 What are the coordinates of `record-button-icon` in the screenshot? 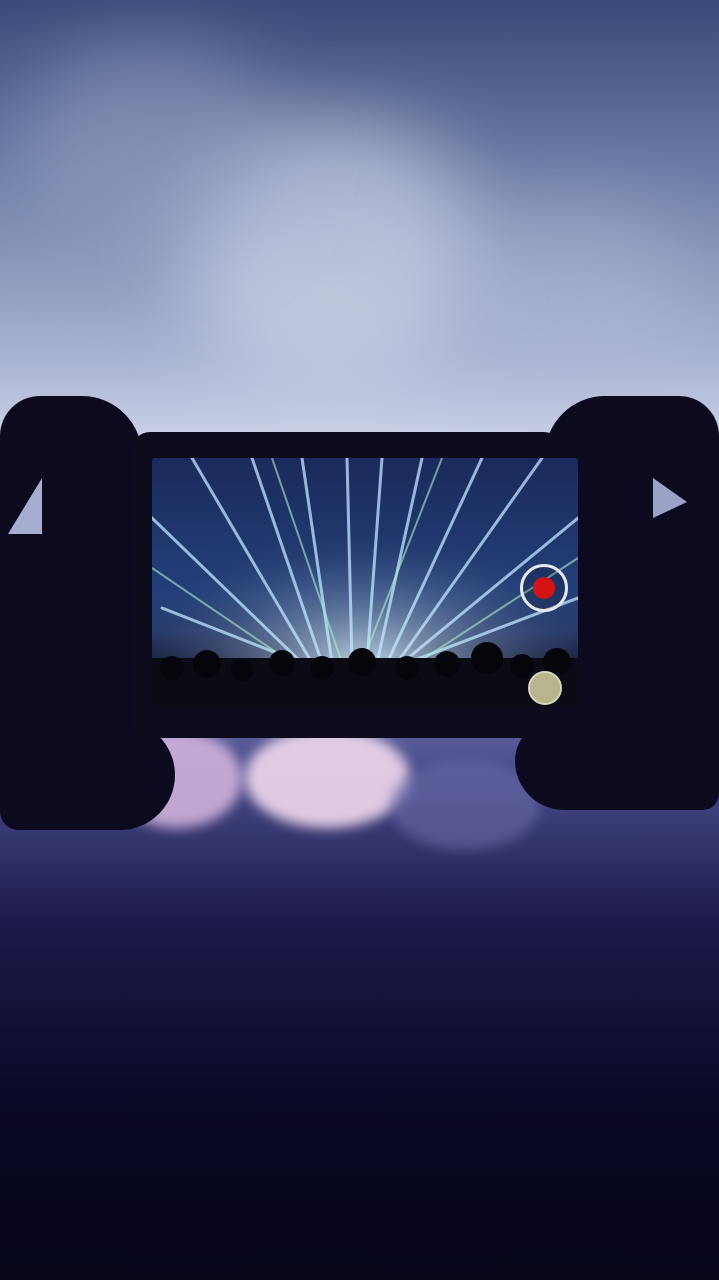 It's located at (544, 588).